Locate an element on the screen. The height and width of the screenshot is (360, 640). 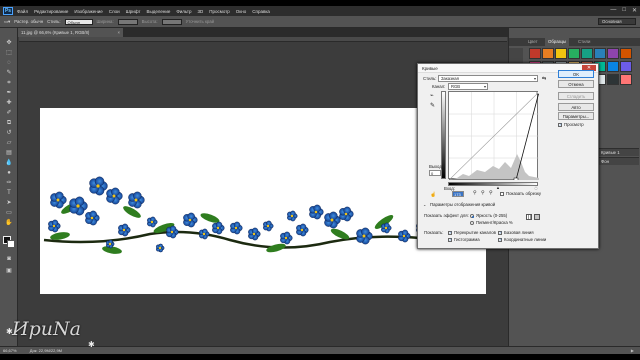
menu-image: Изображение is located at coordinates (88, 11).